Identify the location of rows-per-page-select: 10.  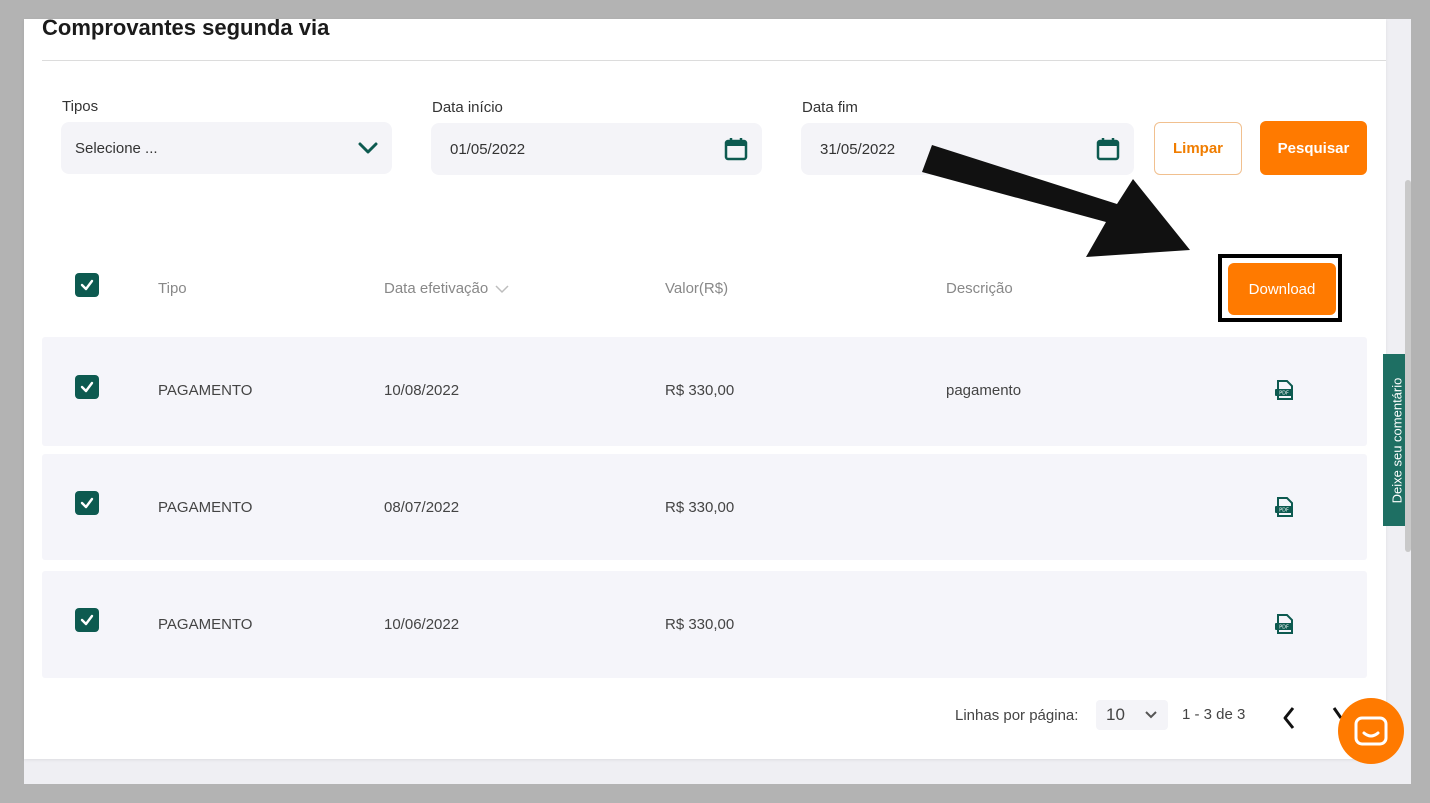
(1132, 715).